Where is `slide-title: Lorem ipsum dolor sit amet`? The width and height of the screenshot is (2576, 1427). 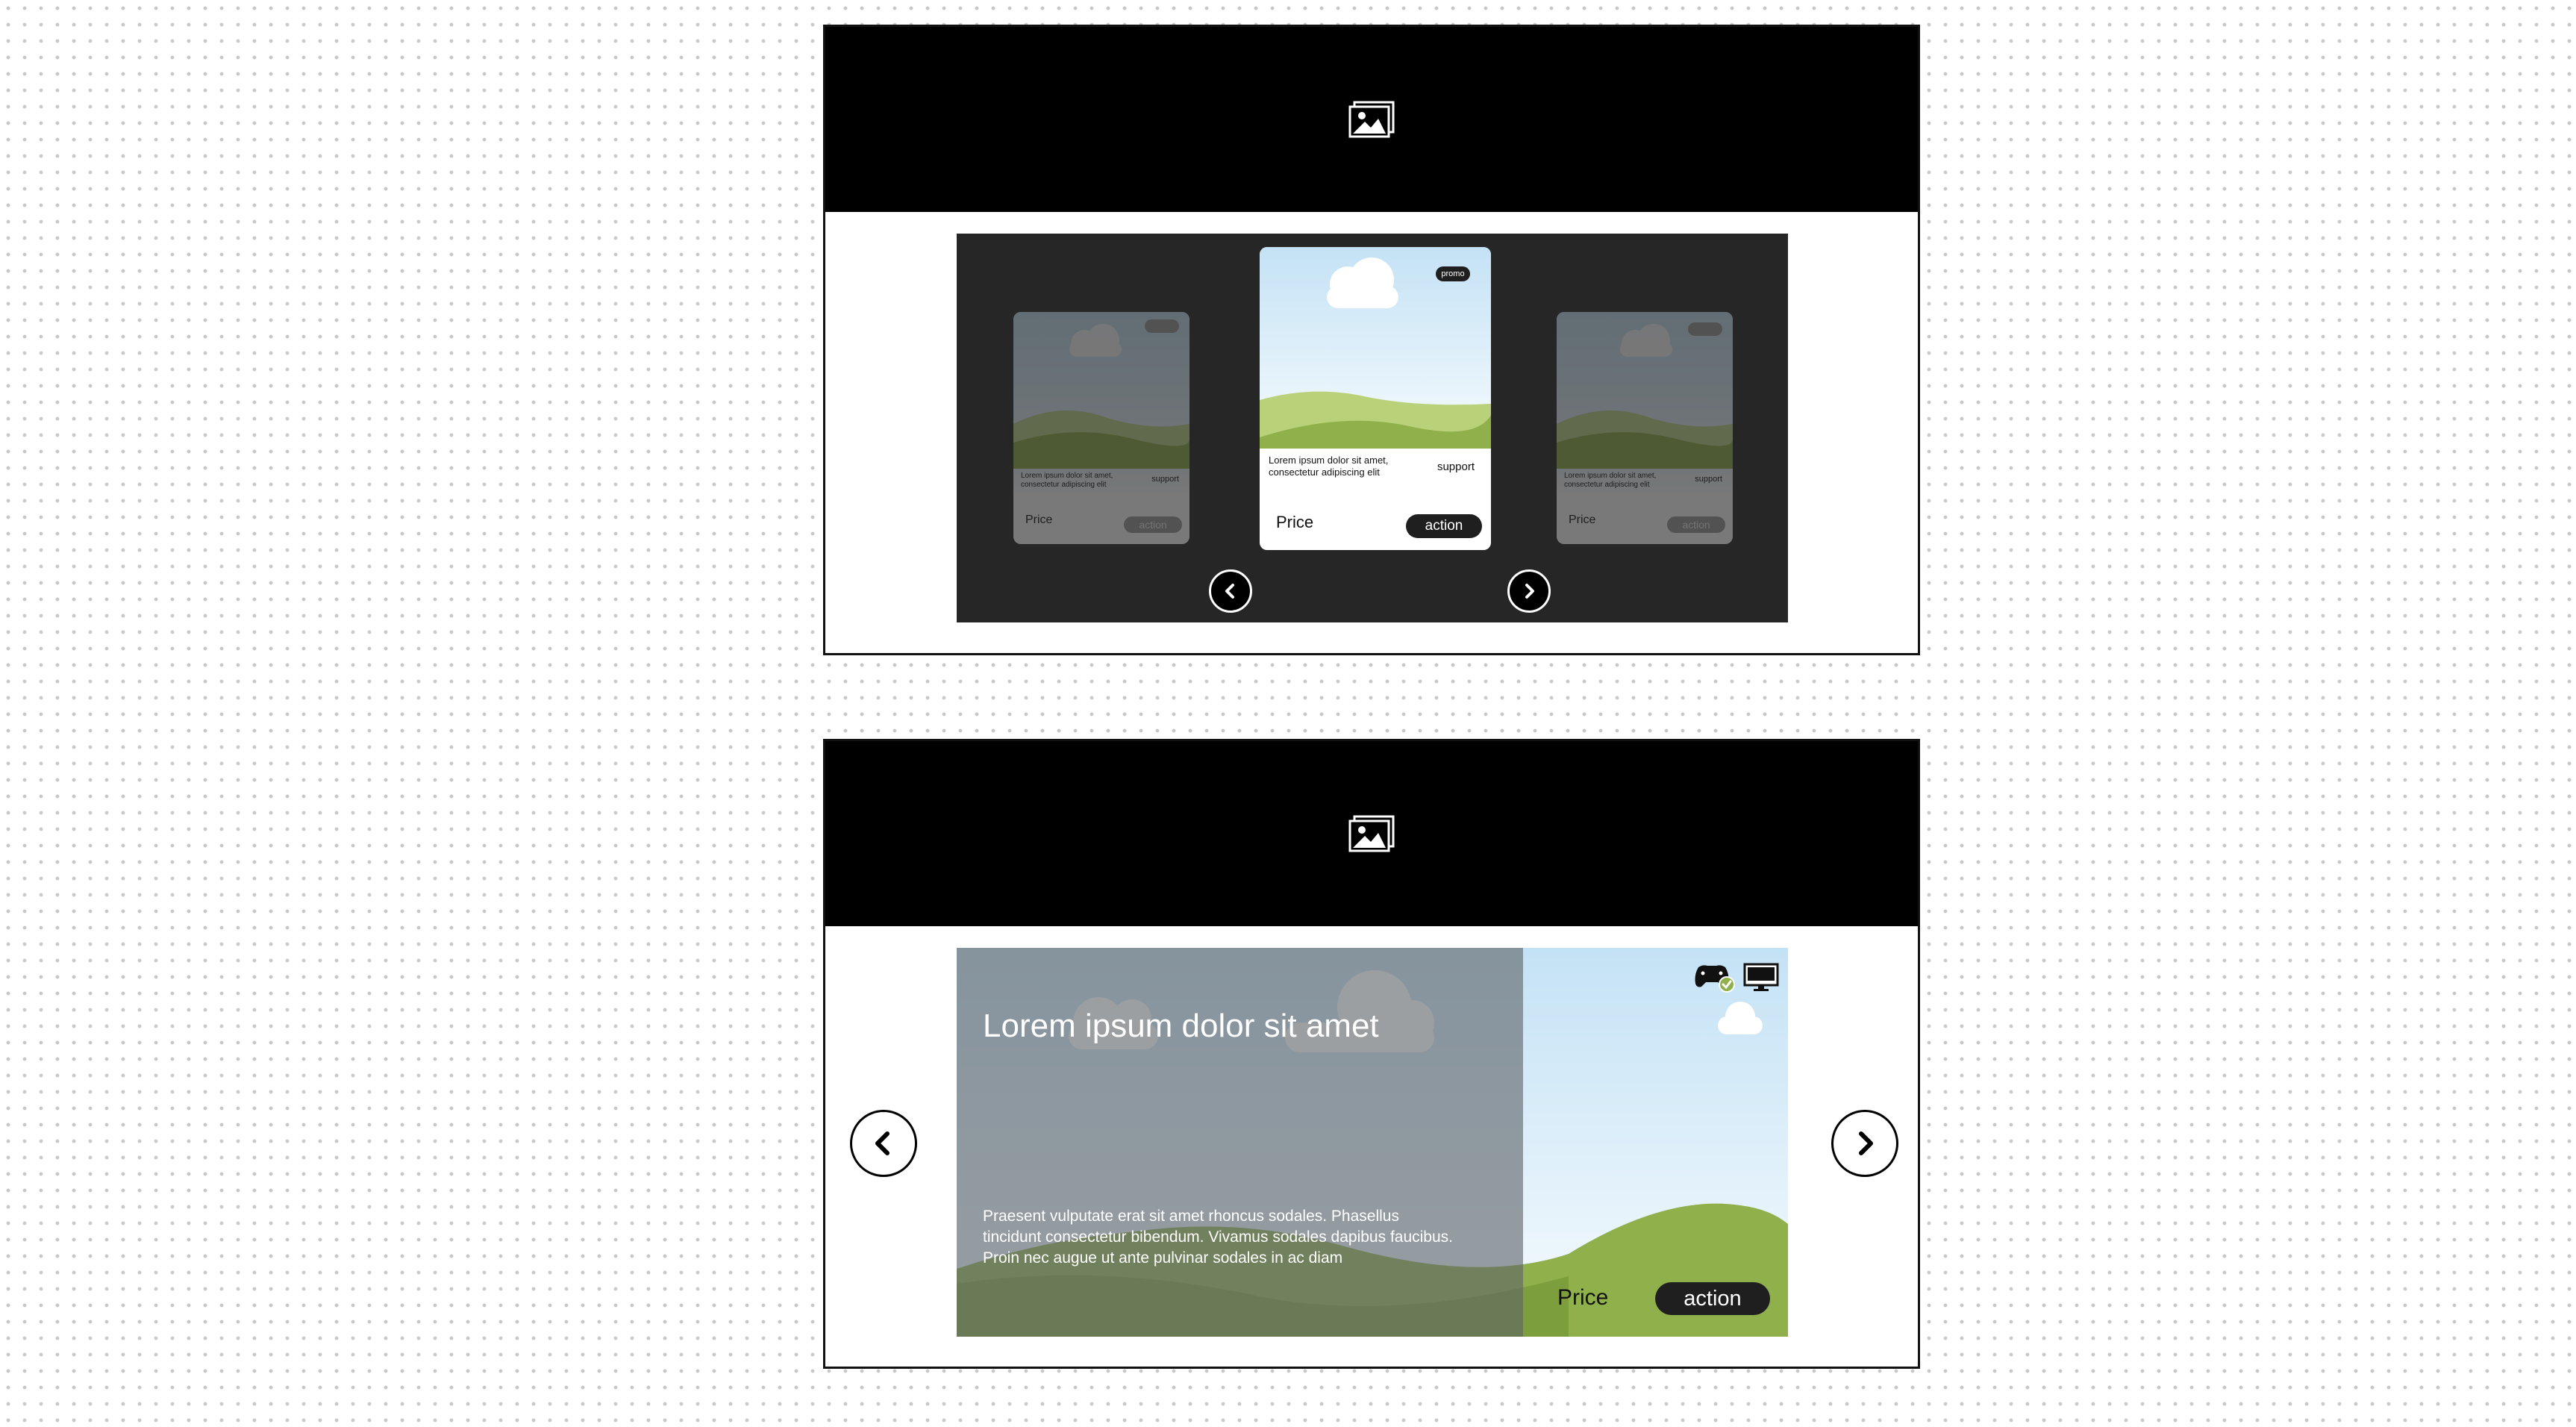 slide-title: Lorem ipsum dolor sit amet is located at coordinates (1181, 1026).